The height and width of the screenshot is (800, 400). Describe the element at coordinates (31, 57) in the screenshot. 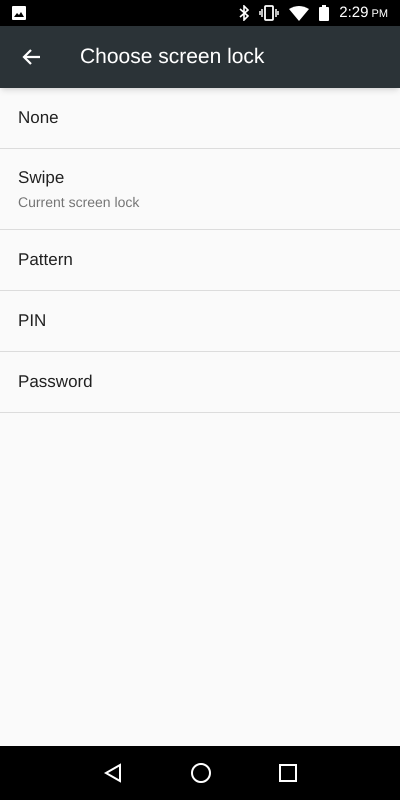

I see `back-arrow-icon` at that location.